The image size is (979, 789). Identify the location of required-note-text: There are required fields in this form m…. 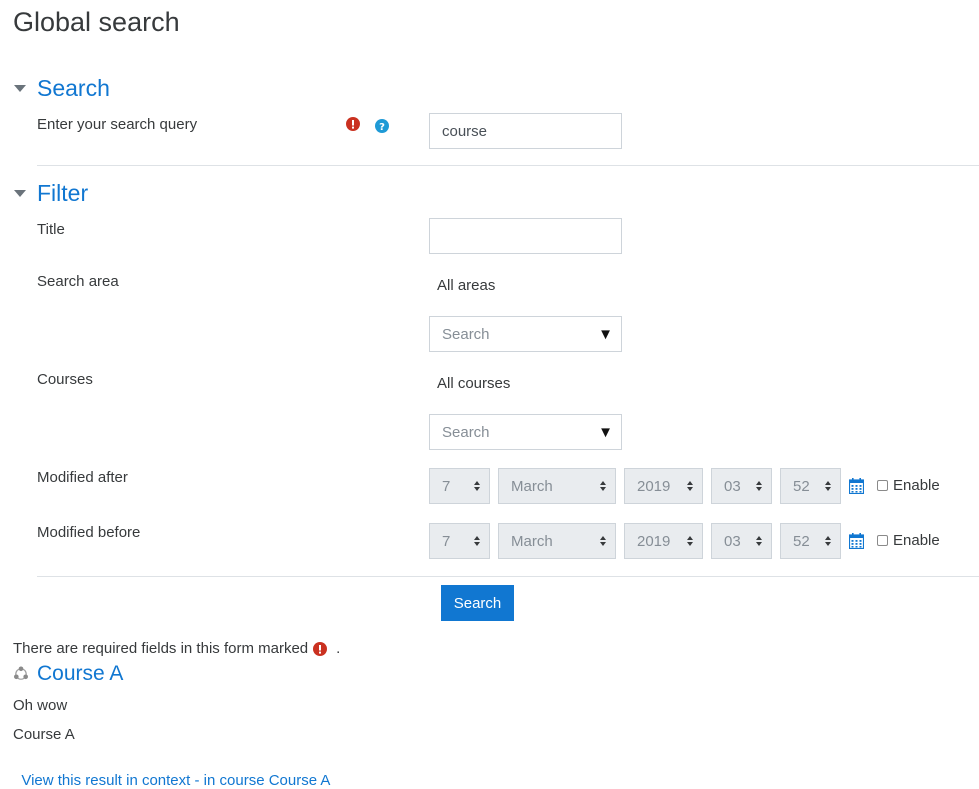
(161, 648).